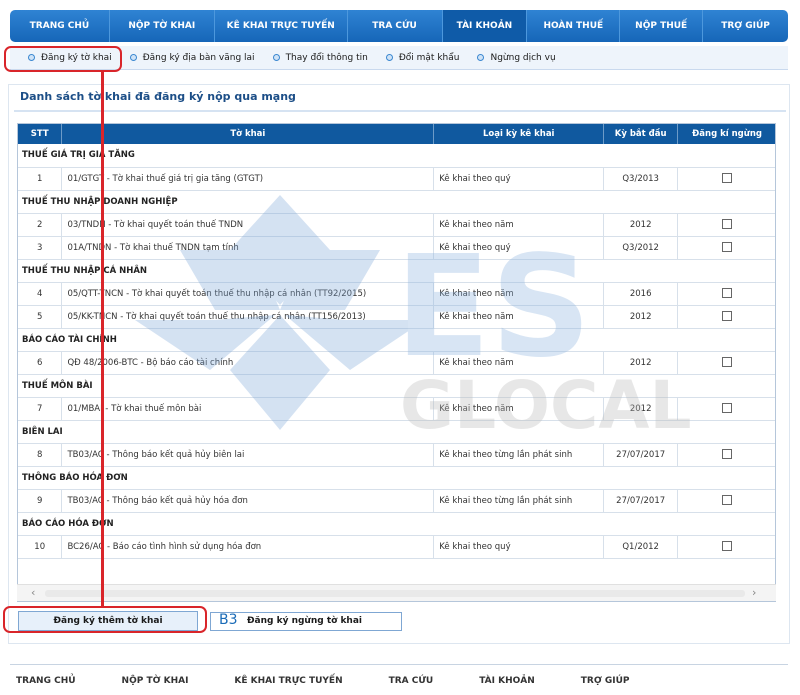 The image size is (800, 695). I want to click on nav-ke-khai-truc-tuyen: KÊ KHAI TRỰC TUYẾN, so click(281, 26).